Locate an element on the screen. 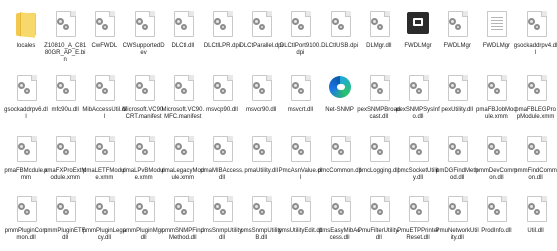 Image resolution: width=557 pixels, height=251 pixels. file-item: locales is located at coordinates (26, 28).